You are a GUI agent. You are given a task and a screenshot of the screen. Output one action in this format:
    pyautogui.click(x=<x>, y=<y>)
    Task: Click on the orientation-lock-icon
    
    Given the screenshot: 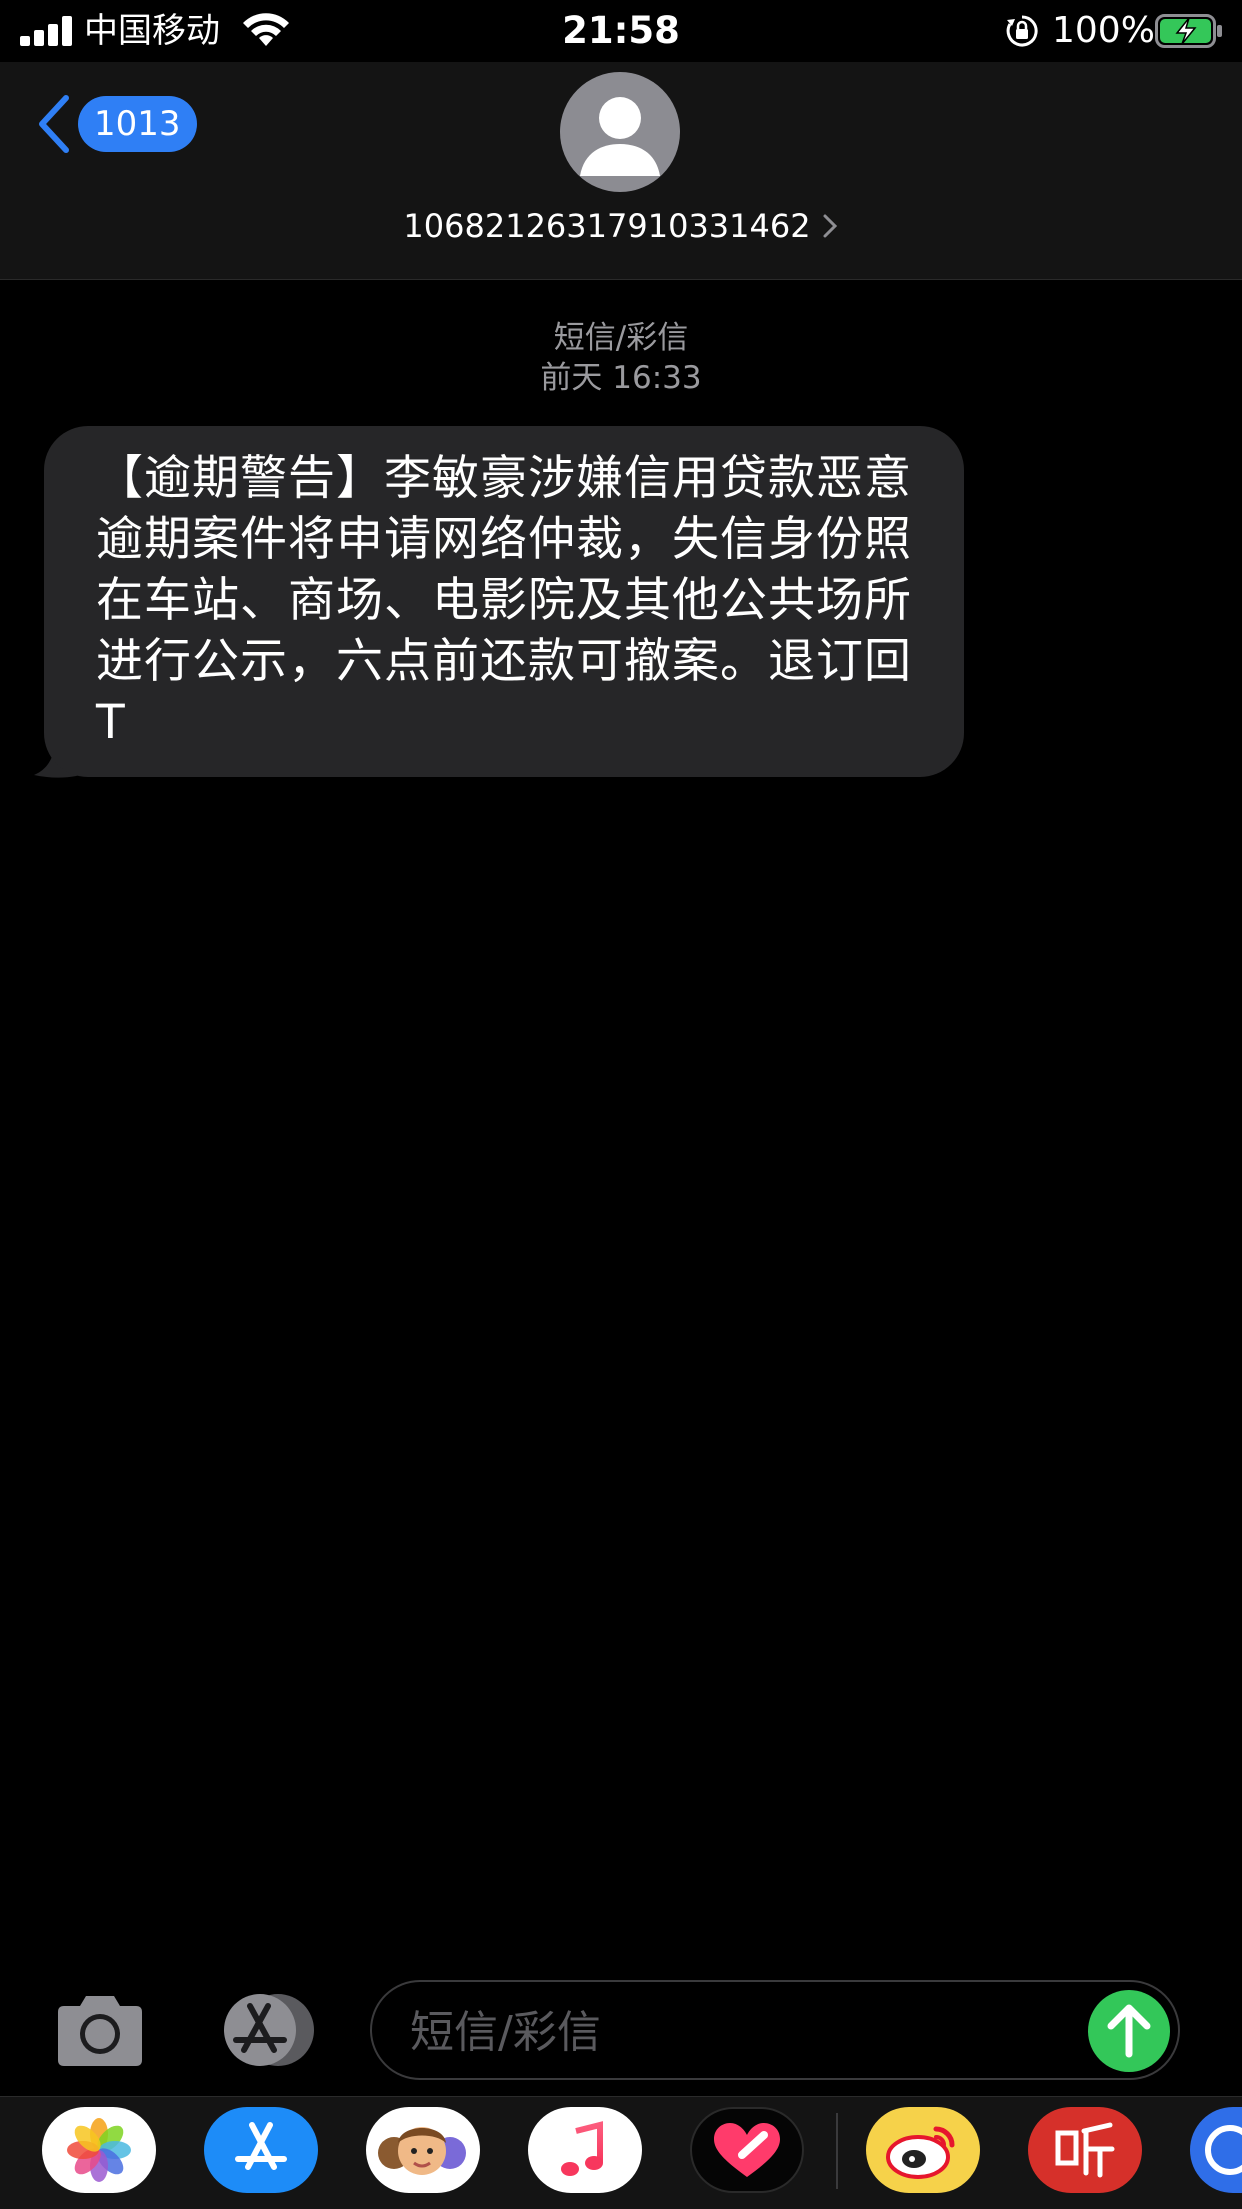 What is the action you would take?
    pyautogui.click(x=1022, y=31)
    